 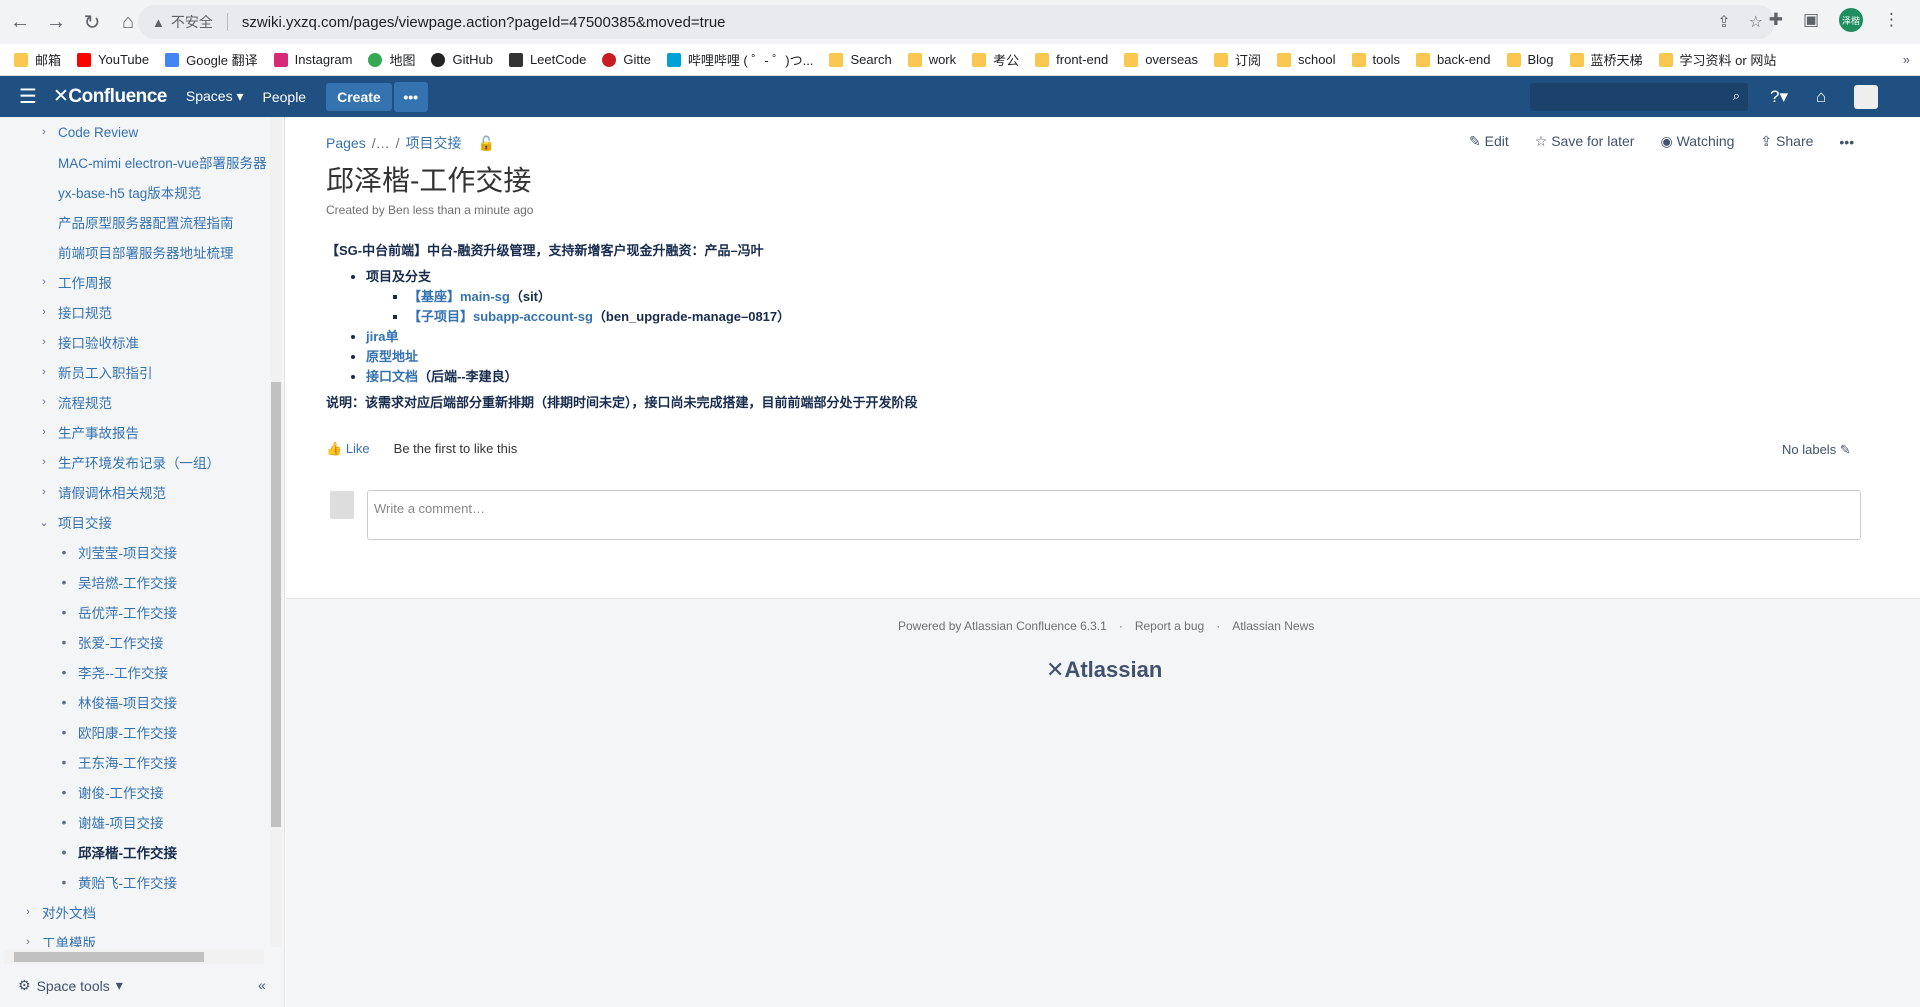 I want to click on confluence-logo: ✕Confluence, so click(x=110, y=96).